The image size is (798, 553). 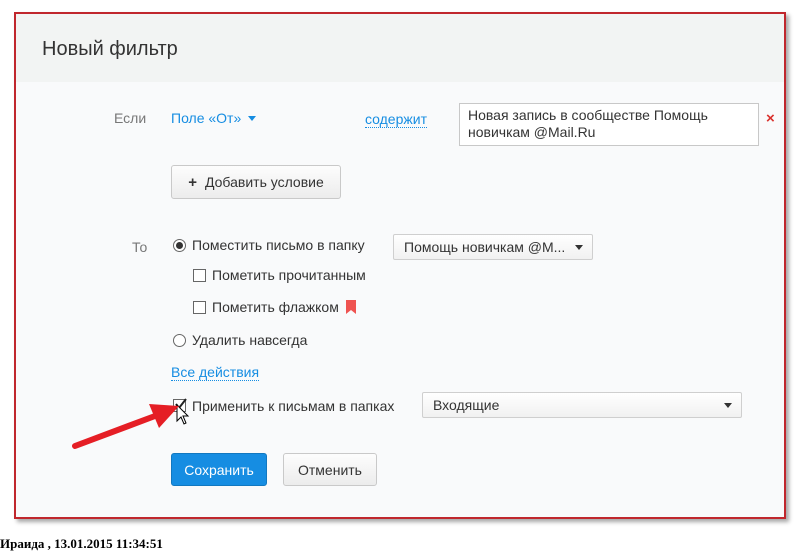 What do you see at coordinates (206, 118) in the screenshot?
I see `field-select-label: Поле «От»` at bounding box center [206, 118].